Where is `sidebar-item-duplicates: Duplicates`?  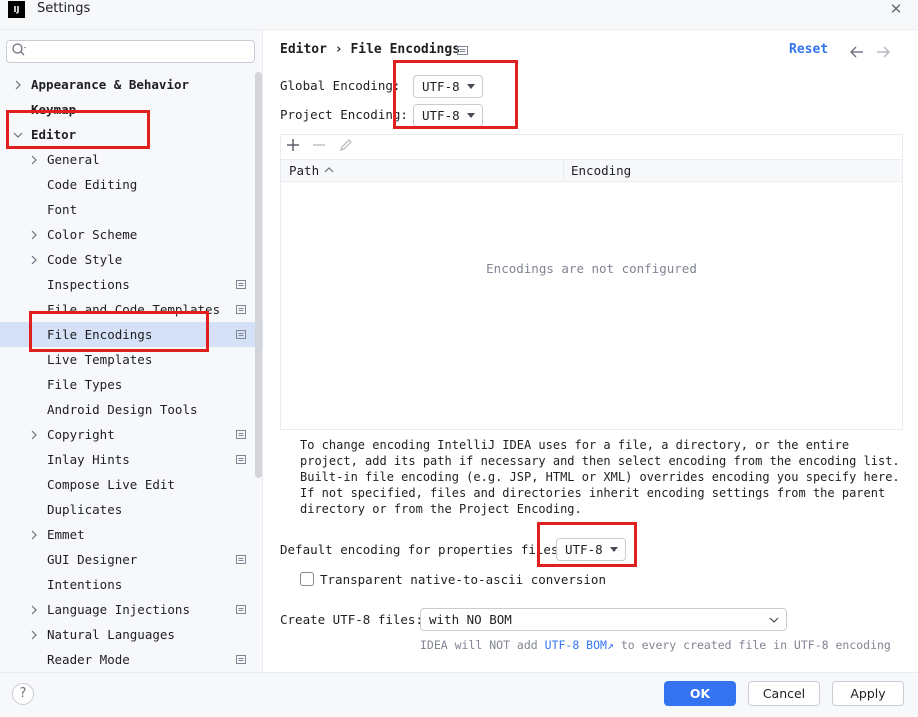 sidebar-item-duplicates: Duplicates is located at coordinates (84, 509).